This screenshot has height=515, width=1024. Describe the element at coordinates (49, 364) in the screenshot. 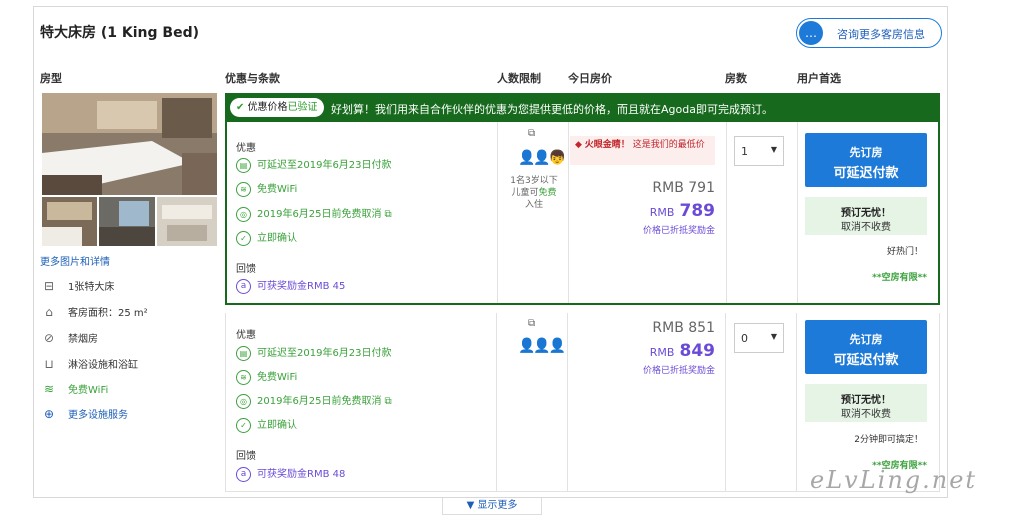

I see `bathtub-icon: ⊔` at that location.